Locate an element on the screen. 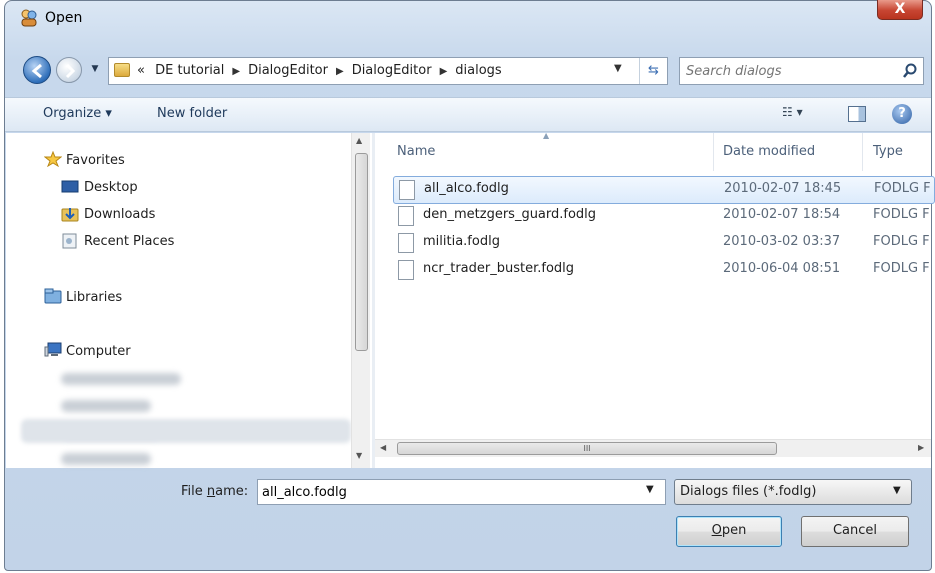 The image size is (935, 573). forward-arrow-icon is located at coordinates (70, 71).